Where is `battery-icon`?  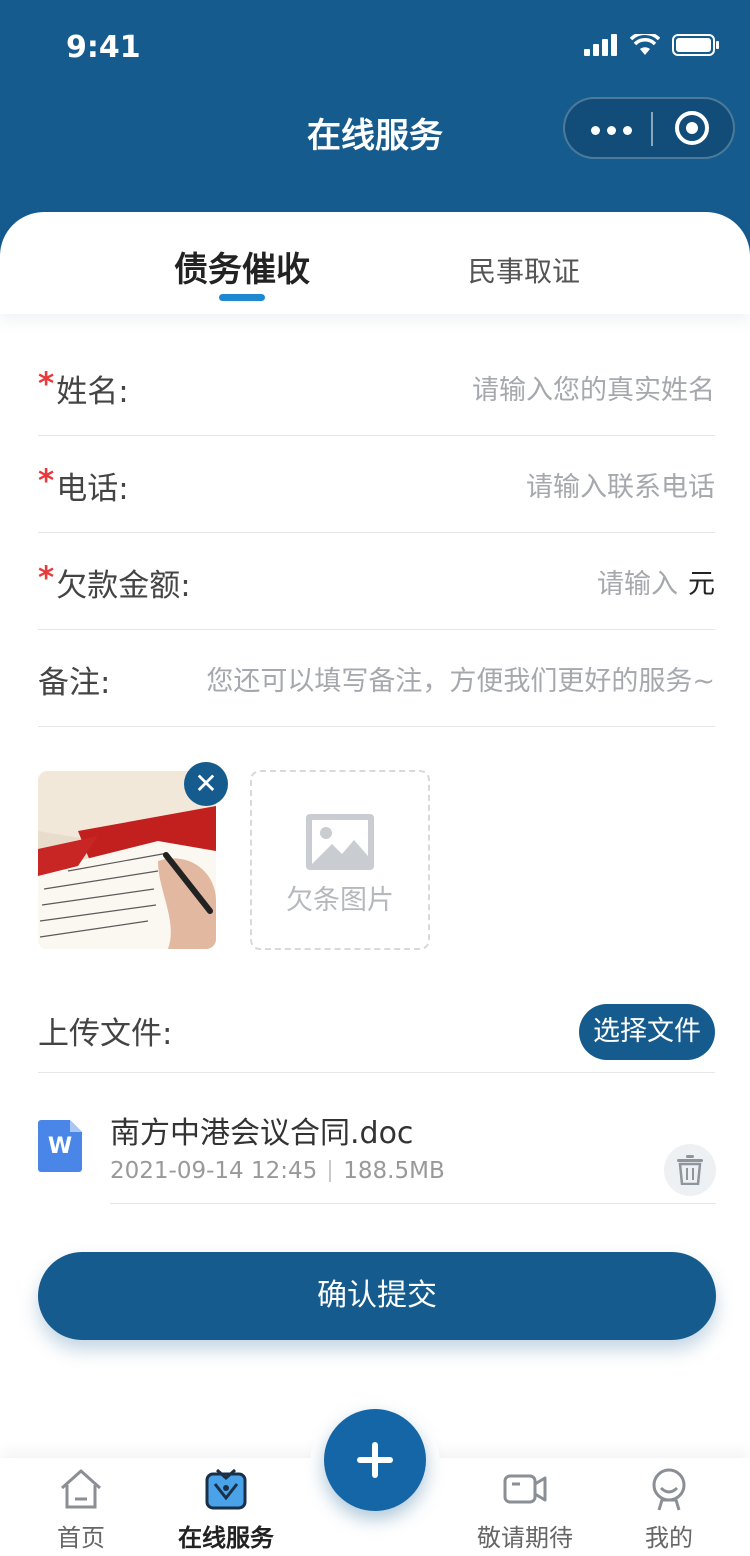
battery-icon is located at coordinates (695, 45).